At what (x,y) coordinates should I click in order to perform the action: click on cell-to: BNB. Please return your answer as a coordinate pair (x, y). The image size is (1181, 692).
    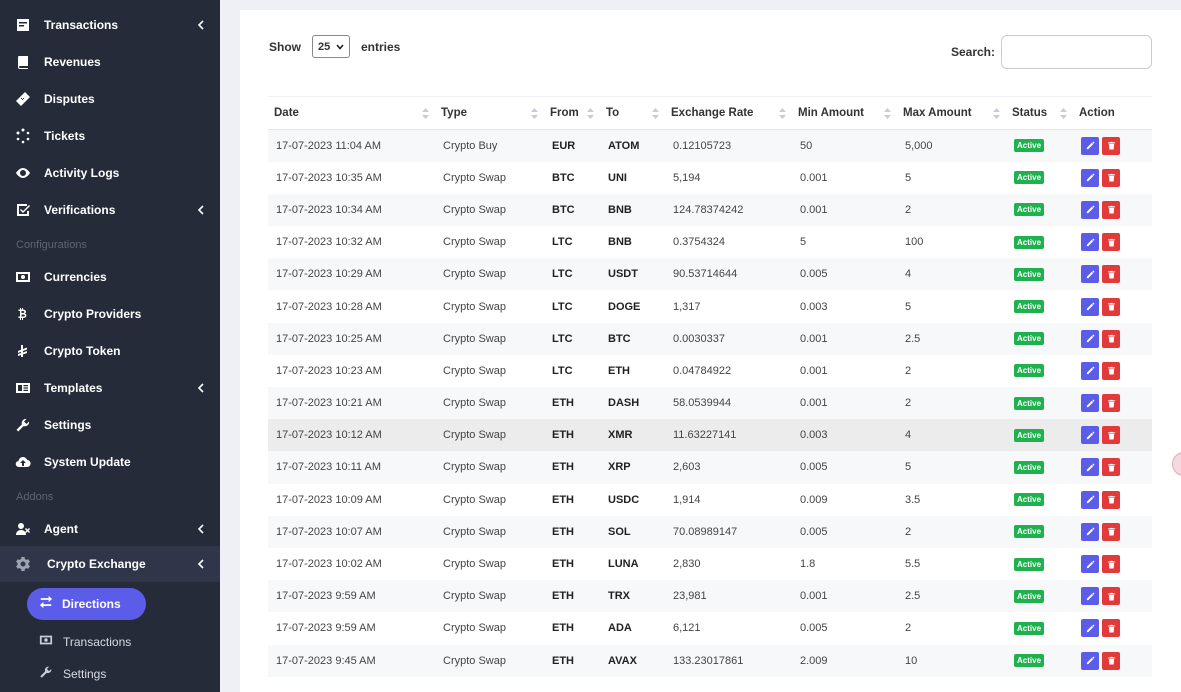
    Looking at the image, I should click on (620, 242).